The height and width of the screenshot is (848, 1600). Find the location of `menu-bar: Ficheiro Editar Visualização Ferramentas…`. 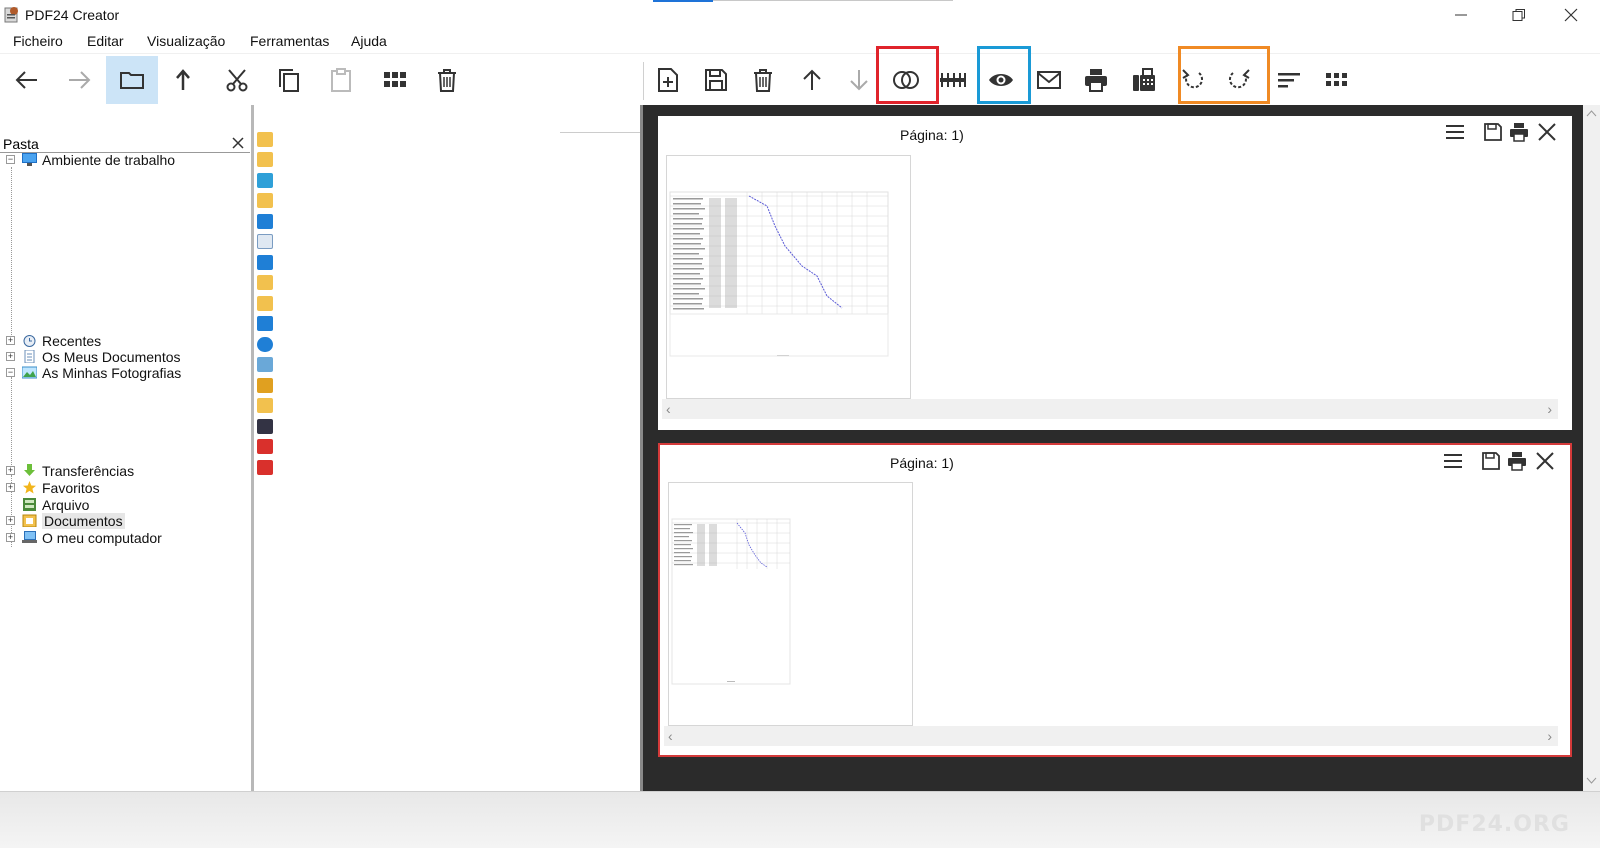

menu-bar: Ficheiro Editar Visualização Ferramentas… is located at coordinates (800, 41).